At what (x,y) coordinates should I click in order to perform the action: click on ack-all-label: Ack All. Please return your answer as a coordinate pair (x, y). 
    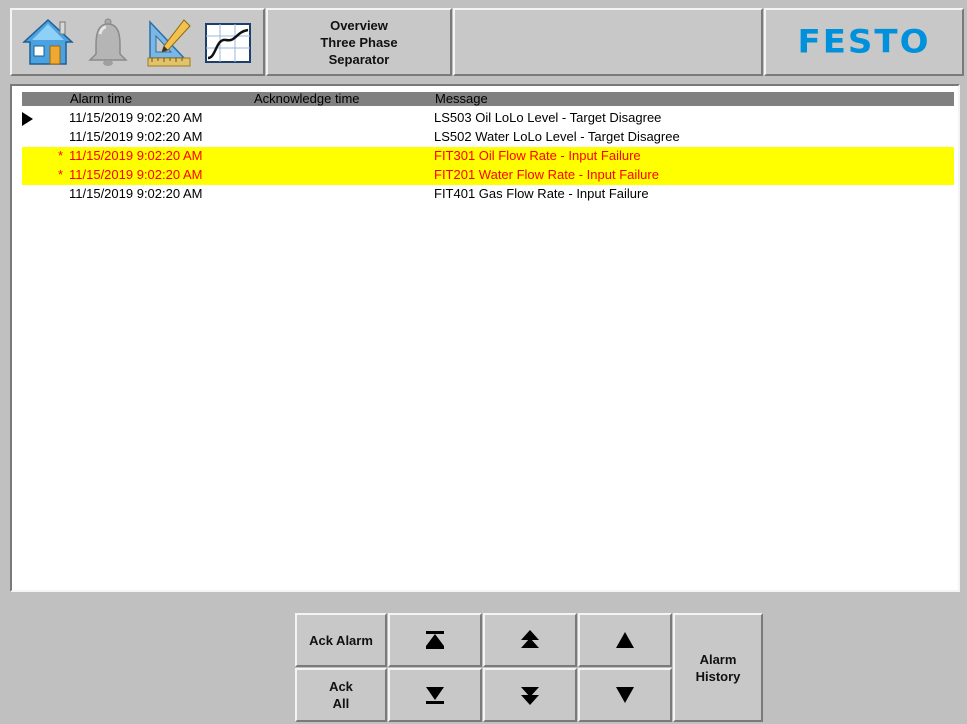
    Looking at the image, I should click on (341, 695).